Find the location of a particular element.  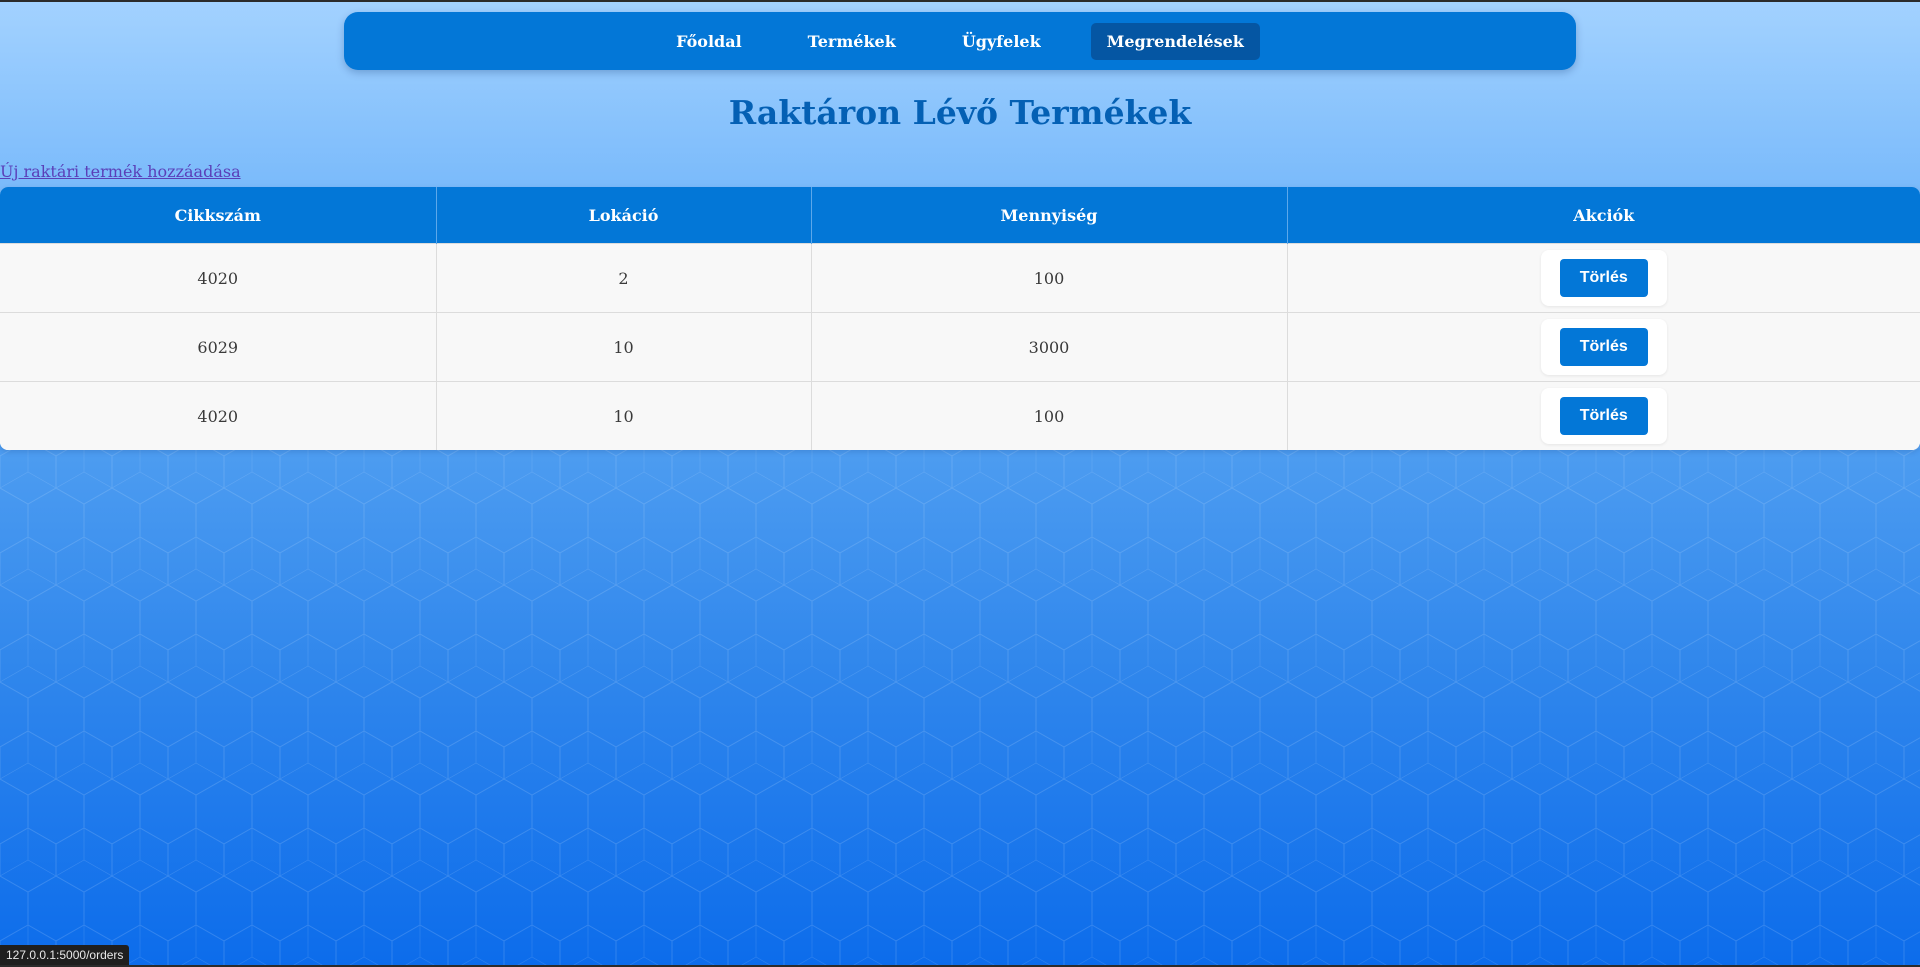

nav-item-termekek: Termékek is located at coordinates (852, 41).